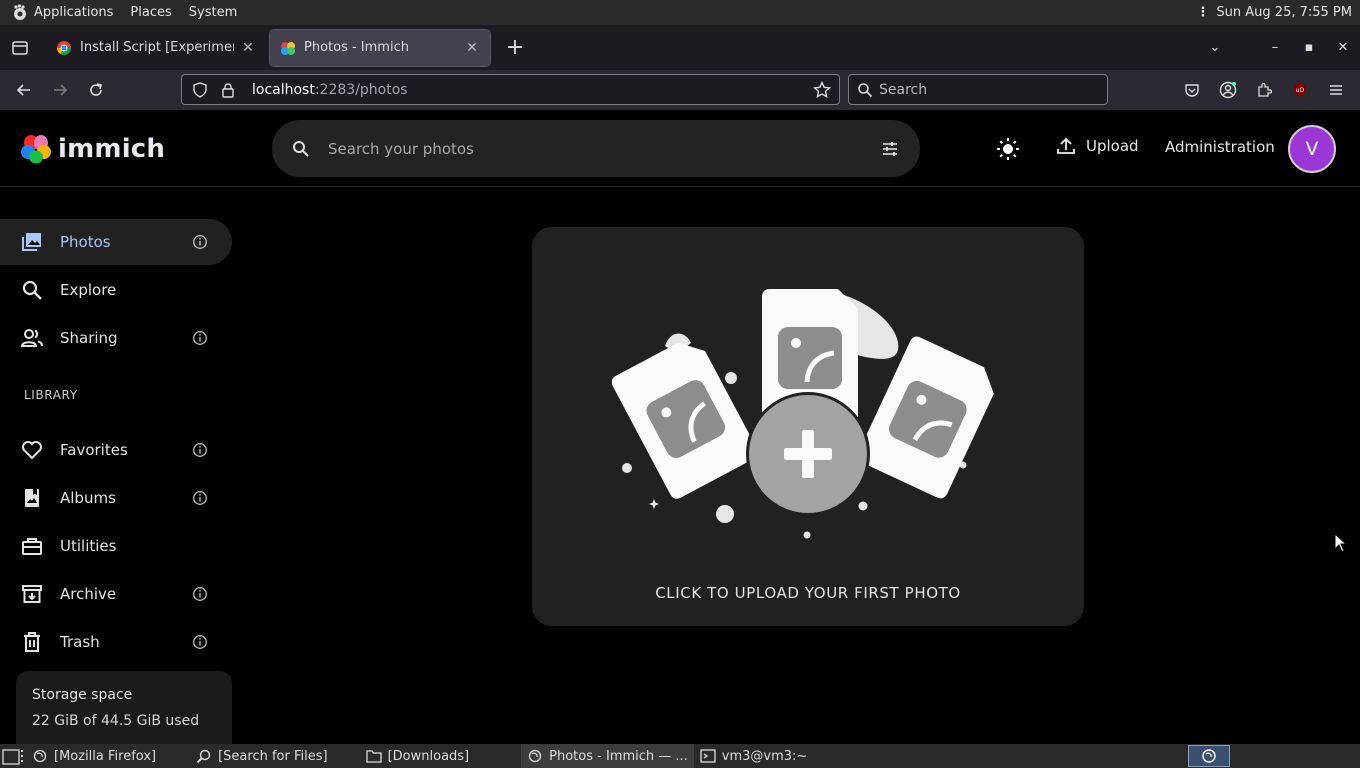 This screenshot has height=768, width=1360. What do you see at coordinates (510, 89) in the screenshot?
I see `url-bar: localhost:2283/photos` at bounding box center [510, 89].